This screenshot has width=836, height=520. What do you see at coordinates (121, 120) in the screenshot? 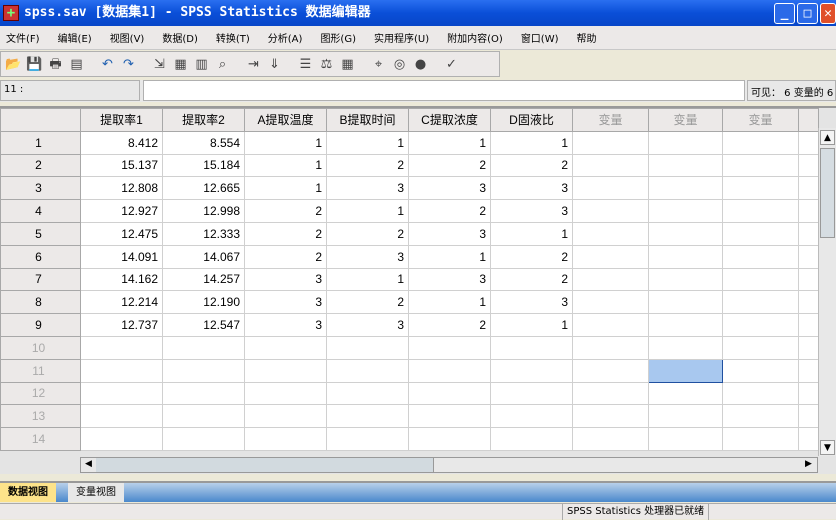
I see `column-header: 提取率1` at bounding box center [121, 120].